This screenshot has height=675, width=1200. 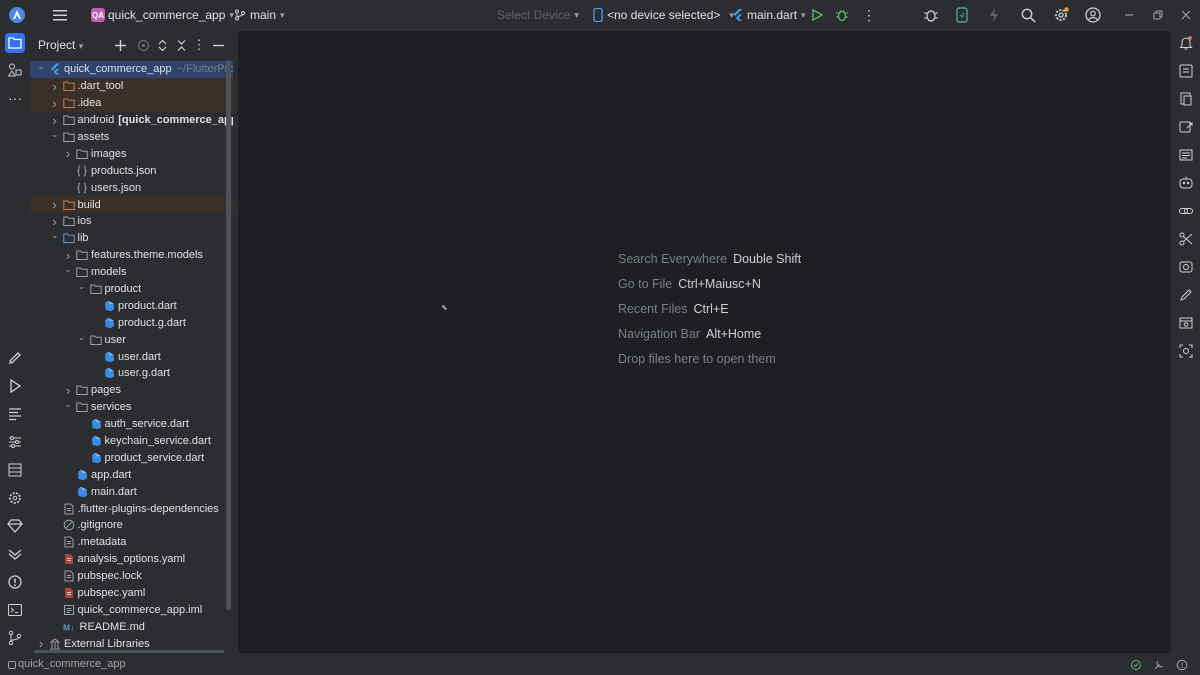 What do you see at coordinates (131, 69) in the screenshot?
I see `tree-row: ⌄ quick_commerce_app ~/FlutterProject` at bounding box center [131, 69].